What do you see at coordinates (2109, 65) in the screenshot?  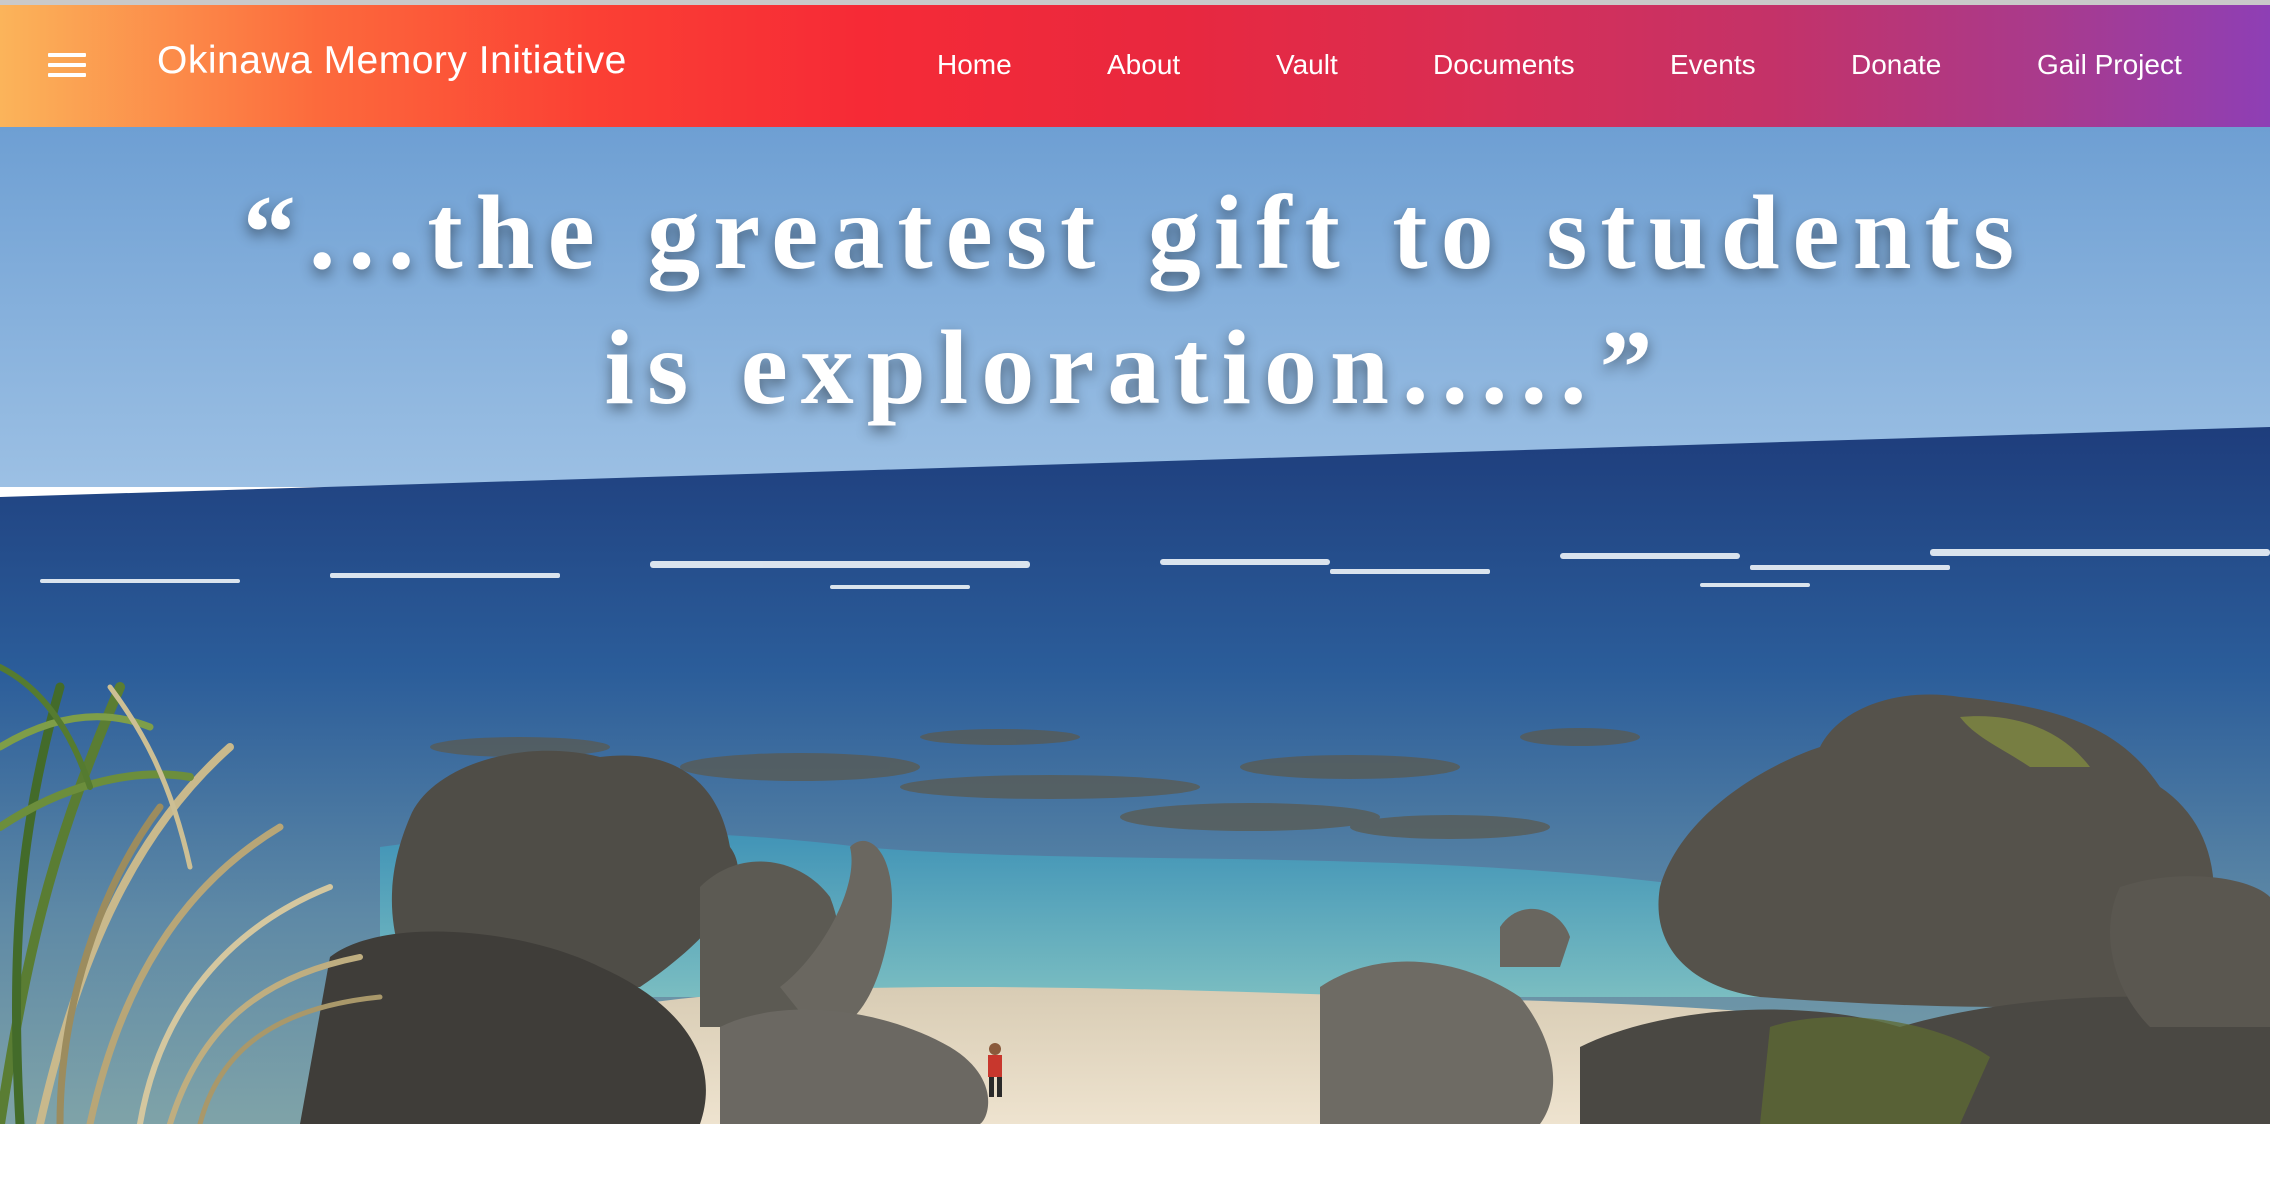 I see `nav-gail-project: Gail Project` at bounding box center [2109, 65].